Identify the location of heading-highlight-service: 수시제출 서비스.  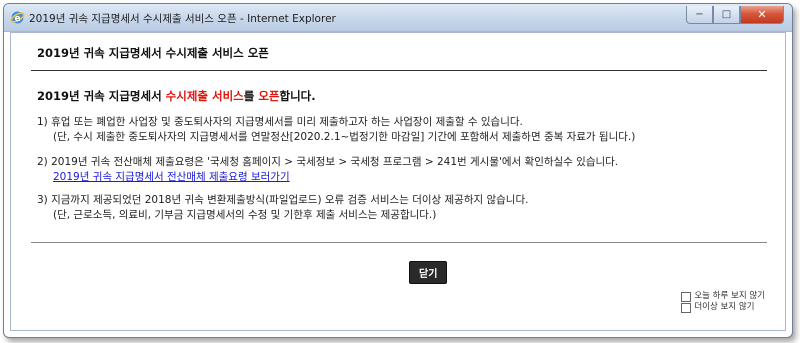
(204, 96).